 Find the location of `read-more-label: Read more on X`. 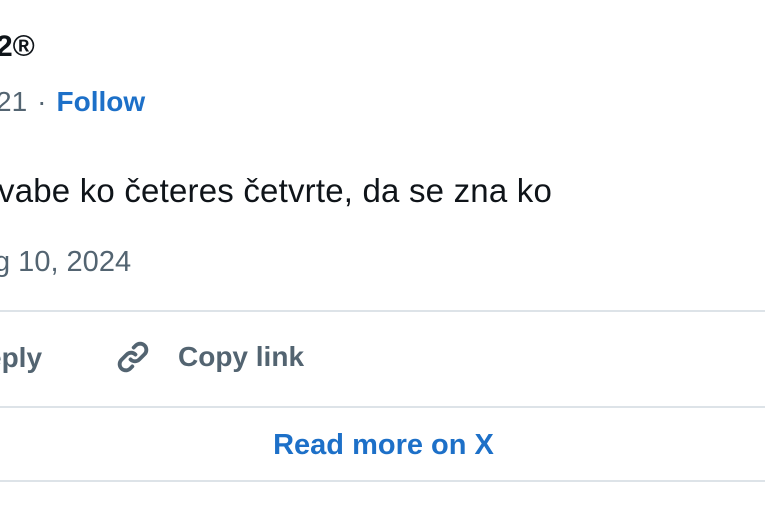

read-more-label: Read more on X is located at coordinates (383, 444).